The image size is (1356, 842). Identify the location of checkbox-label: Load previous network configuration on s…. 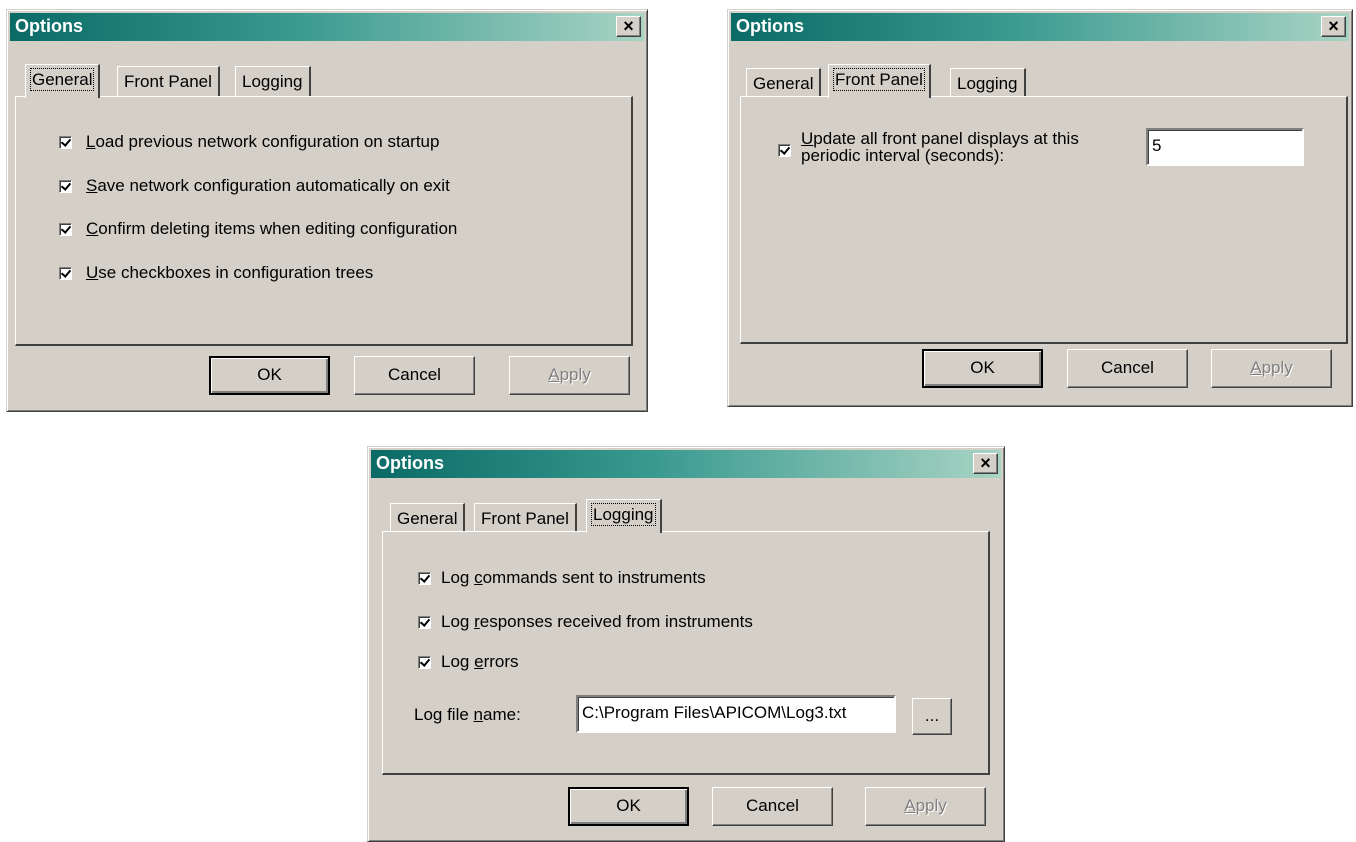
(263, 141).